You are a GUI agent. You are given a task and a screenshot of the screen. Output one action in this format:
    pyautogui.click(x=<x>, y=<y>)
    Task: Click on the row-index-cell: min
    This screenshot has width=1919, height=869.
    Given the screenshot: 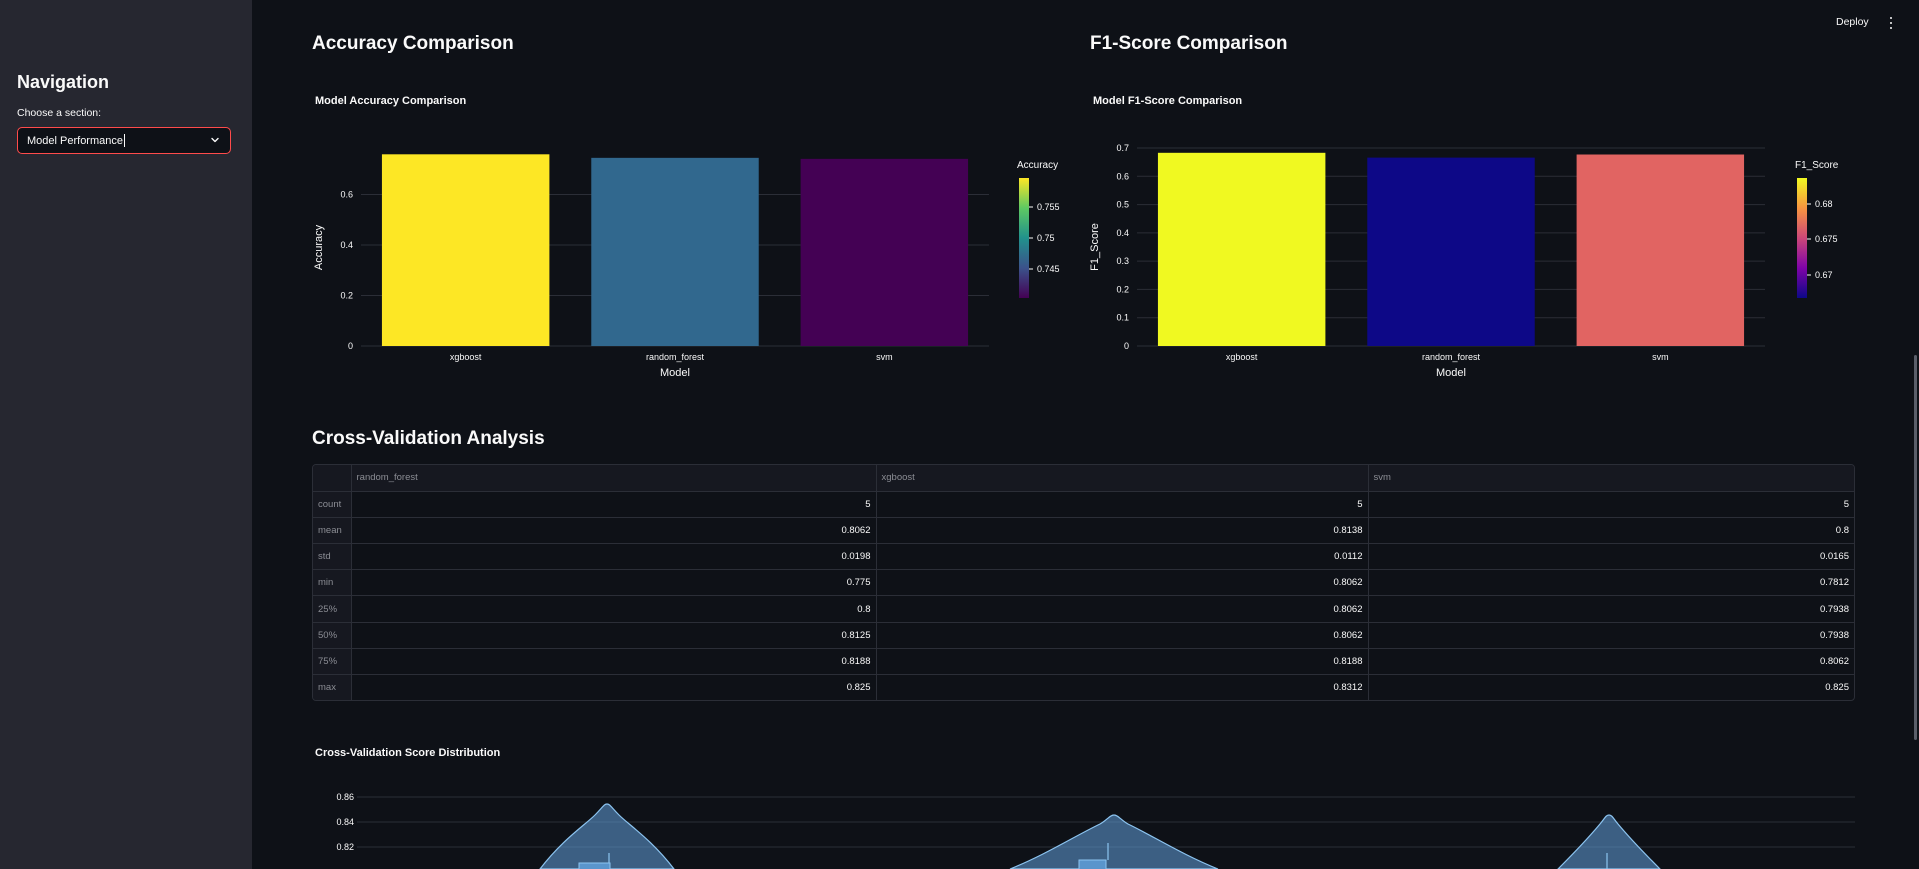 What is the action you would take?
    pyautogui.click(x=332, y=583)
    